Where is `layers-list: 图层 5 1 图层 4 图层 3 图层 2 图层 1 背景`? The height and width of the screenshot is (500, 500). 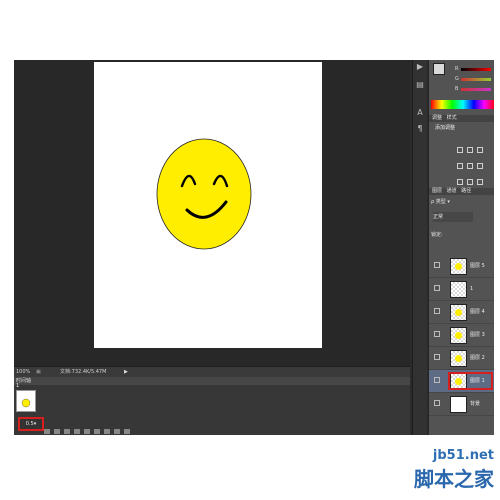
layers-list: 图层 5 1 图层 4 图层 3 图层 2 图层 1 背景 is located at coordinates (461, 345).